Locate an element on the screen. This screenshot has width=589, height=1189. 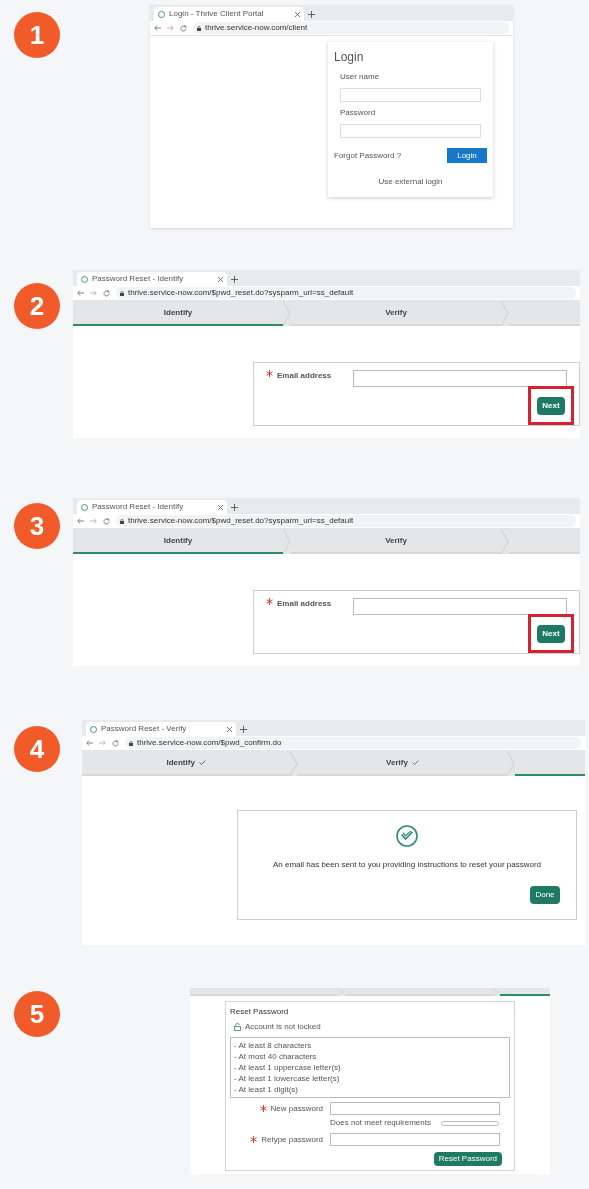
requirement-text: - At least 1 digit(s) is located at coordinates (267, 1089).